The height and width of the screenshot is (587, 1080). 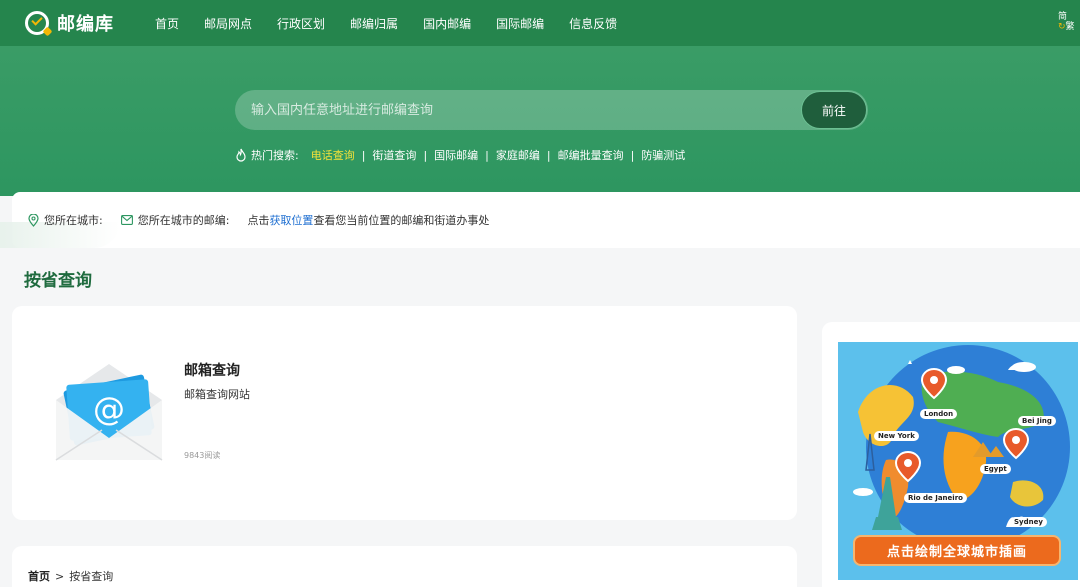 What do you see at coordinates (663, 155) in the screenshot?
I see `hot-search-anti-fraud: 防骗测试` at bounding box center [663, 155].